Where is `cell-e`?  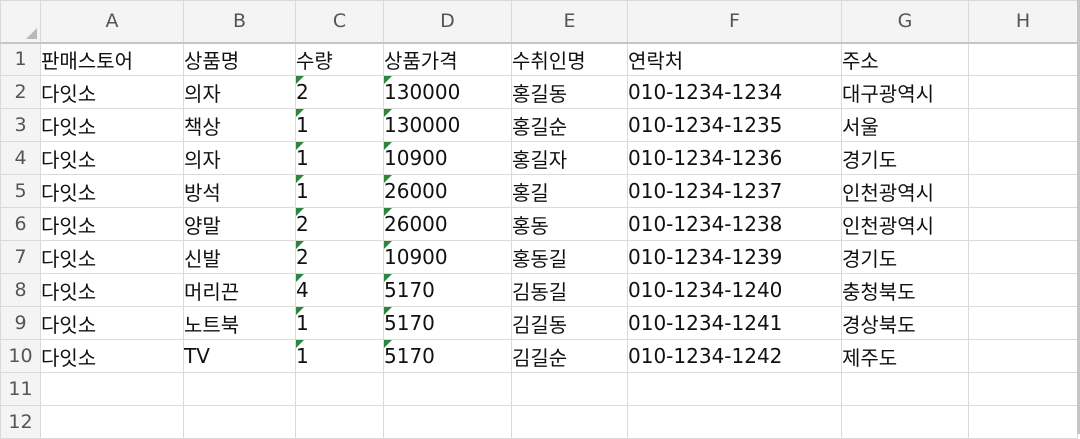
cell-e is located at coordinates (569, 389).